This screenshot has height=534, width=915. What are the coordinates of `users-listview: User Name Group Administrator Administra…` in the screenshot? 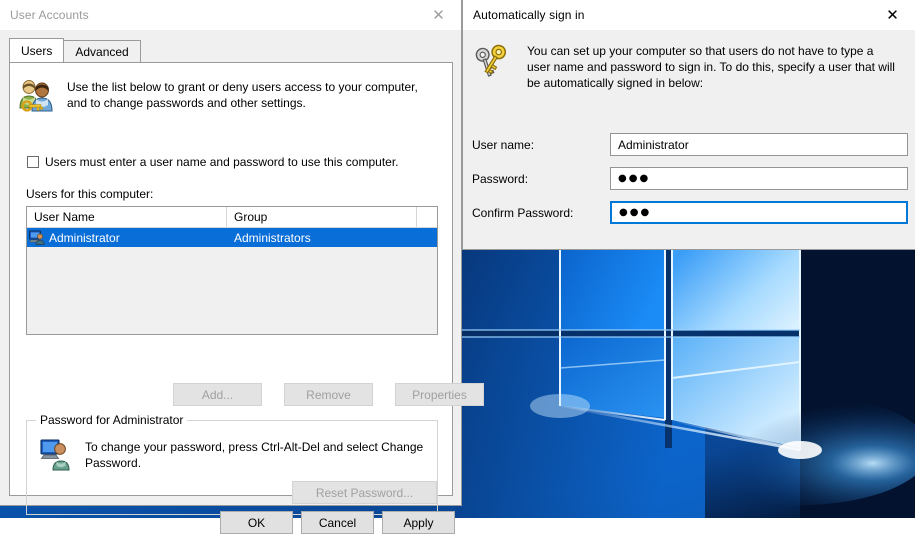 It's located at (232, 270).